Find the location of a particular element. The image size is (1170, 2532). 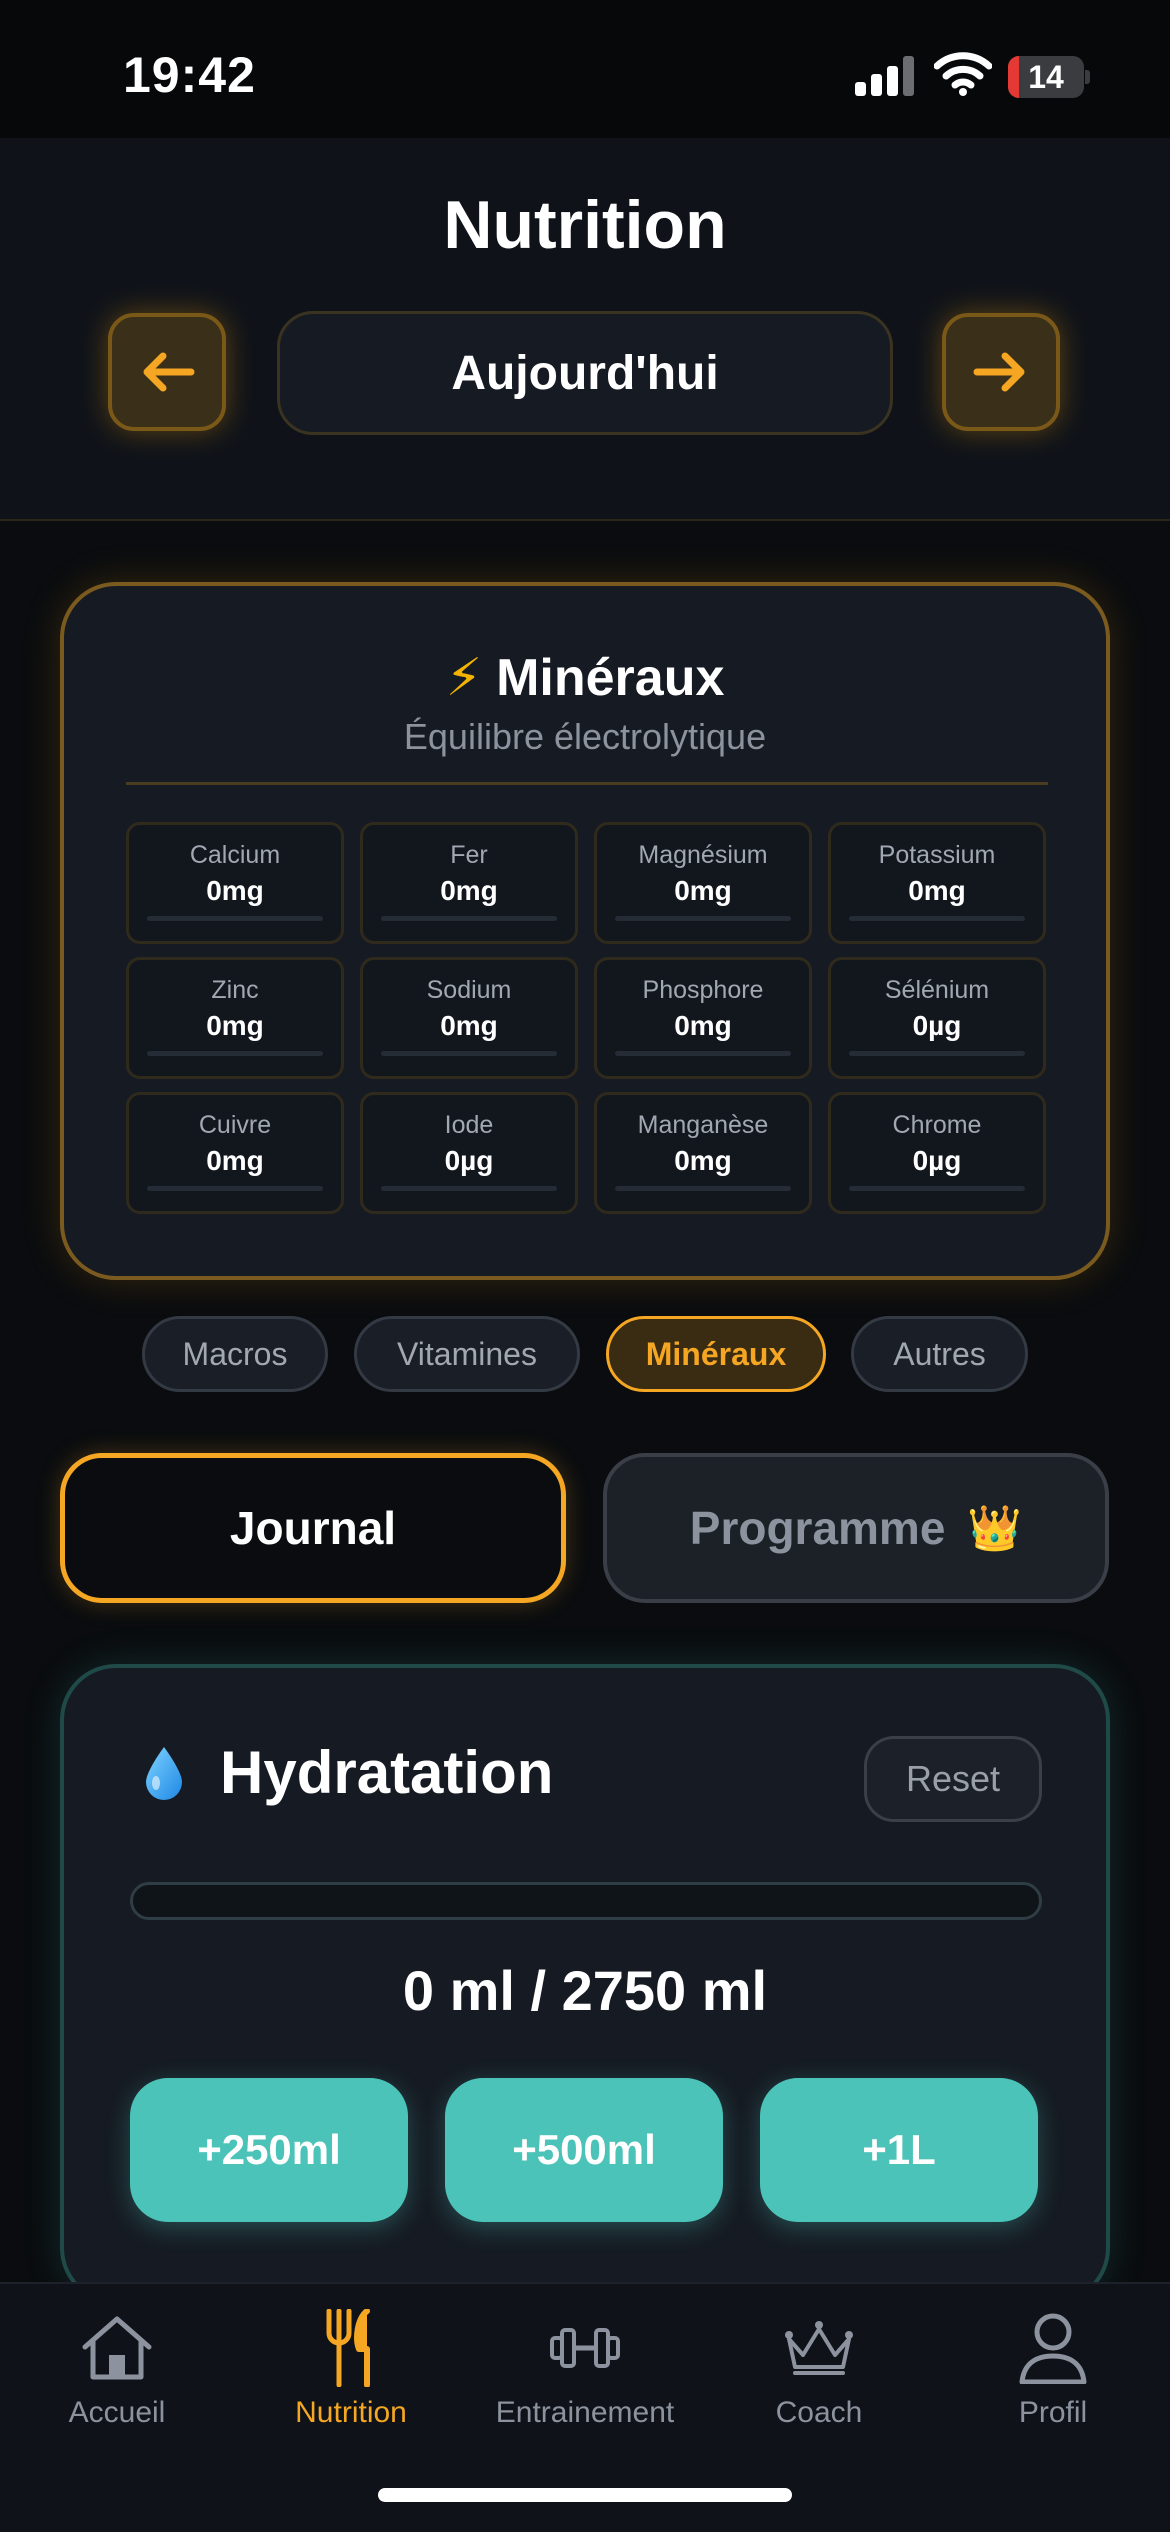

mineral-cell: Calcium 0mg is located at coordinates (235, 883).